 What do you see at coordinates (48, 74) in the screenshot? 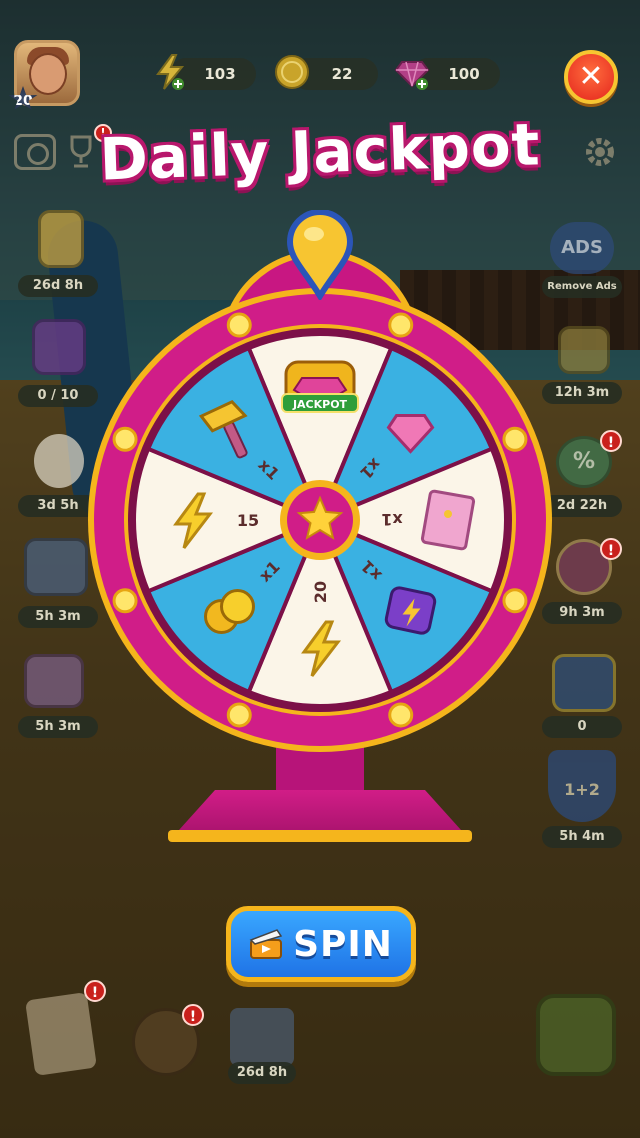
I see `avatar-face` at bounding box center [48, 74].